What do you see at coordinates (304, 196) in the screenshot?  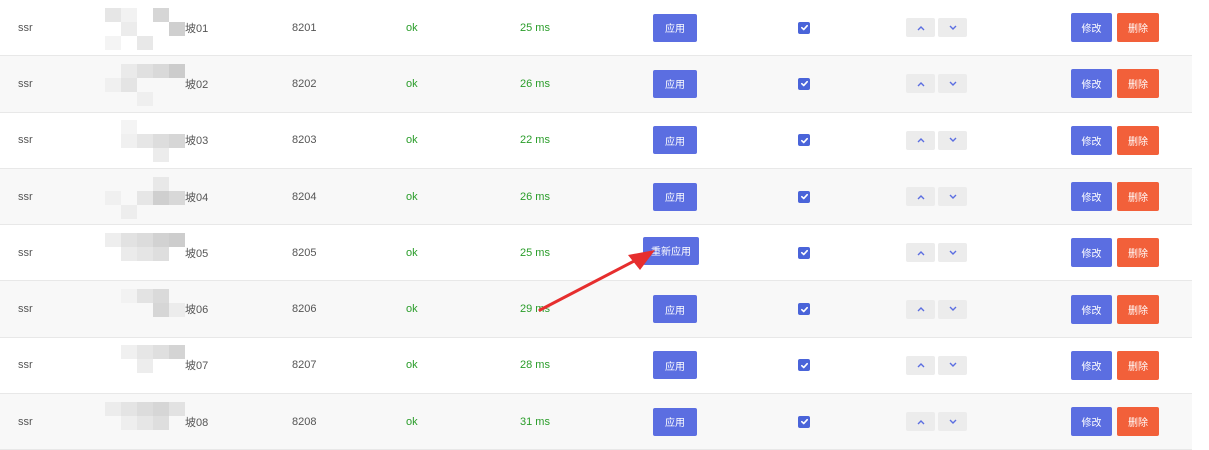 I see `node-port: 8204` at bounding box center [304, 196].